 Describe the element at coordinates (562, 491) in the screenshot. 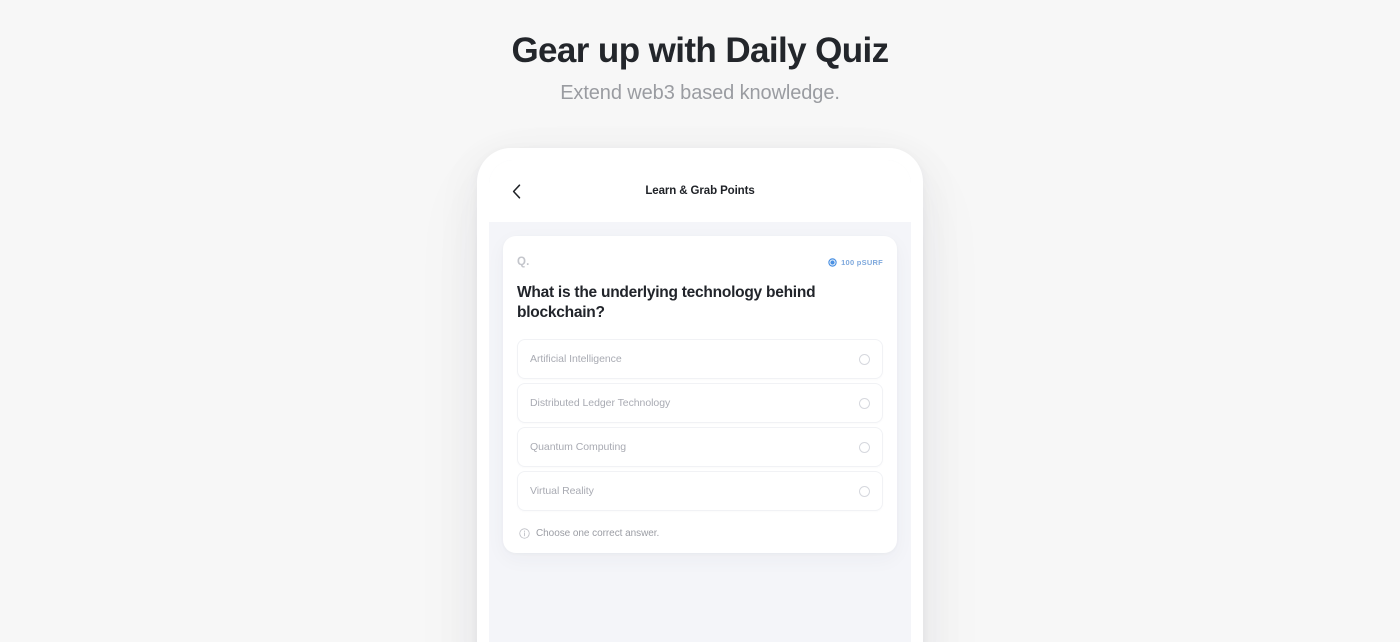

I see `answer-option-label: Virtual Reality` at that location.